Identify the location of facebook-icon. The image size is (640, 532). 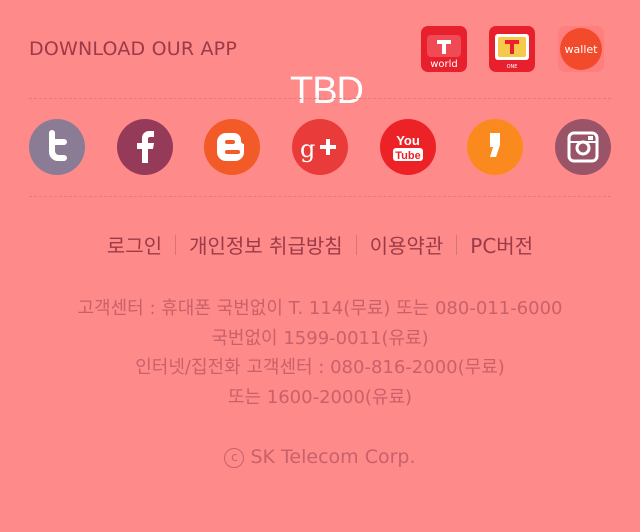
(145, 147).